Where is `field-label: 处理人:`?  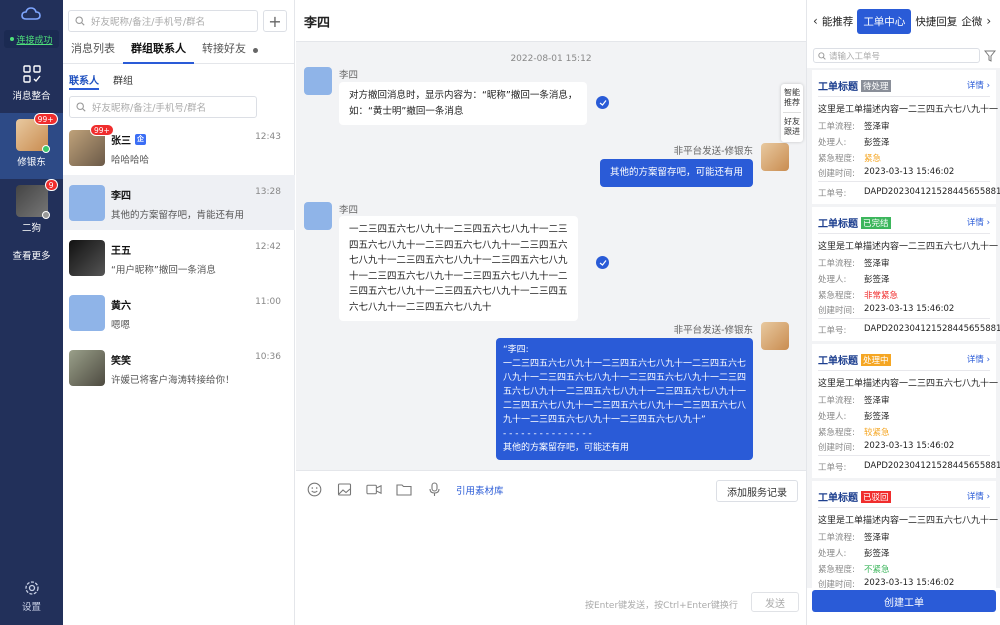 field-label: 处理人: is located at coordinates (832, 417).